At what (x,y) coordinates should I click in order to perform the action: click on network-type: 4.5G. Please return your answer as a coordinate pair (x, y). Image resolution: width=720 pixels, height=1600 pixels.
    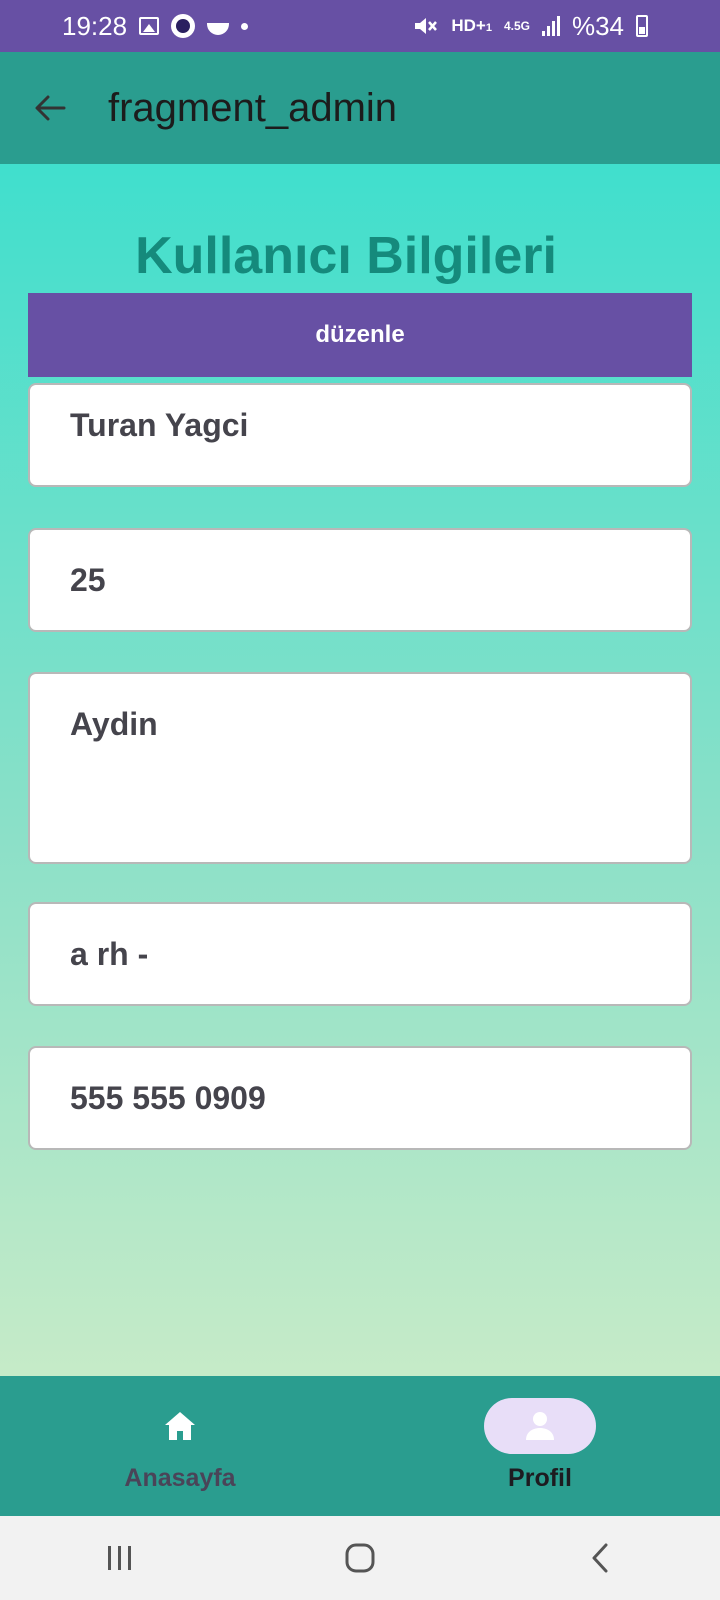
    Looking at the image, I should click on (516, 26).